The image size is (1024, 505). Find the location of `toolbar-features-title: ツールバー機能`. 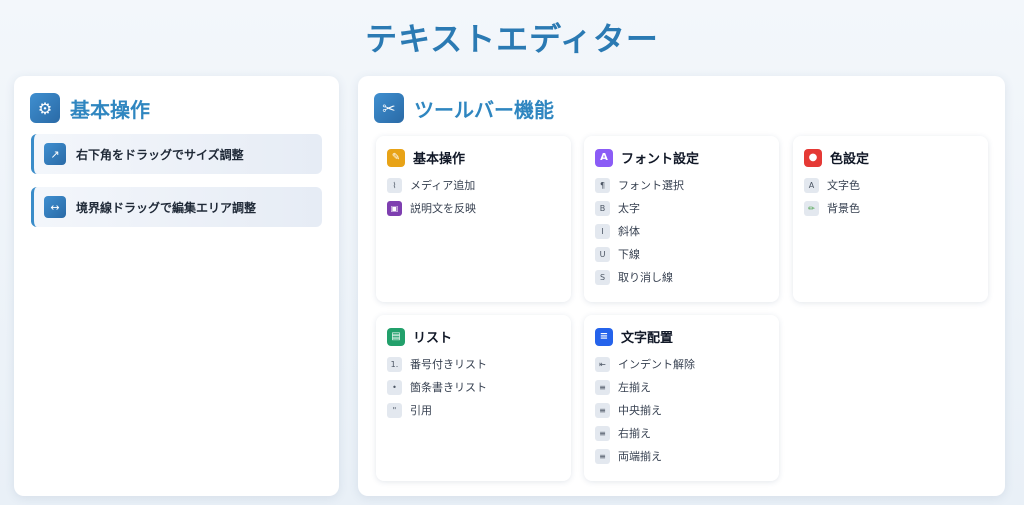

toolbar-features-title: ツールバー機能 is located at coordinates (484, 109).